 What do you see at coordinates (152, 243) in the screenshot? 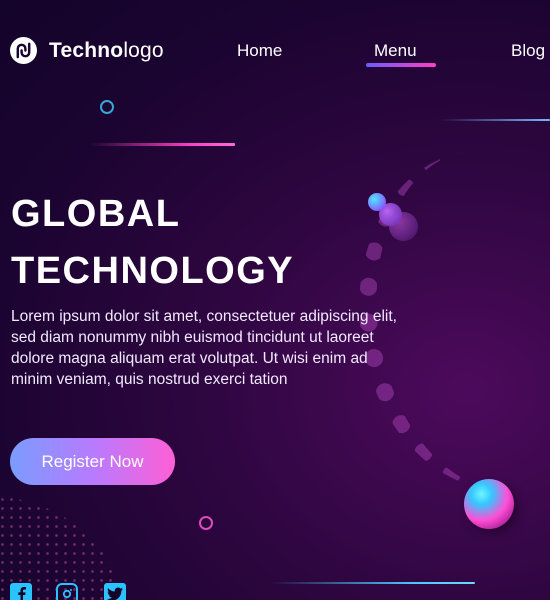
I see `hero-title: GLOBAL TECHNOLOGY` at bounding box center [152, 243].